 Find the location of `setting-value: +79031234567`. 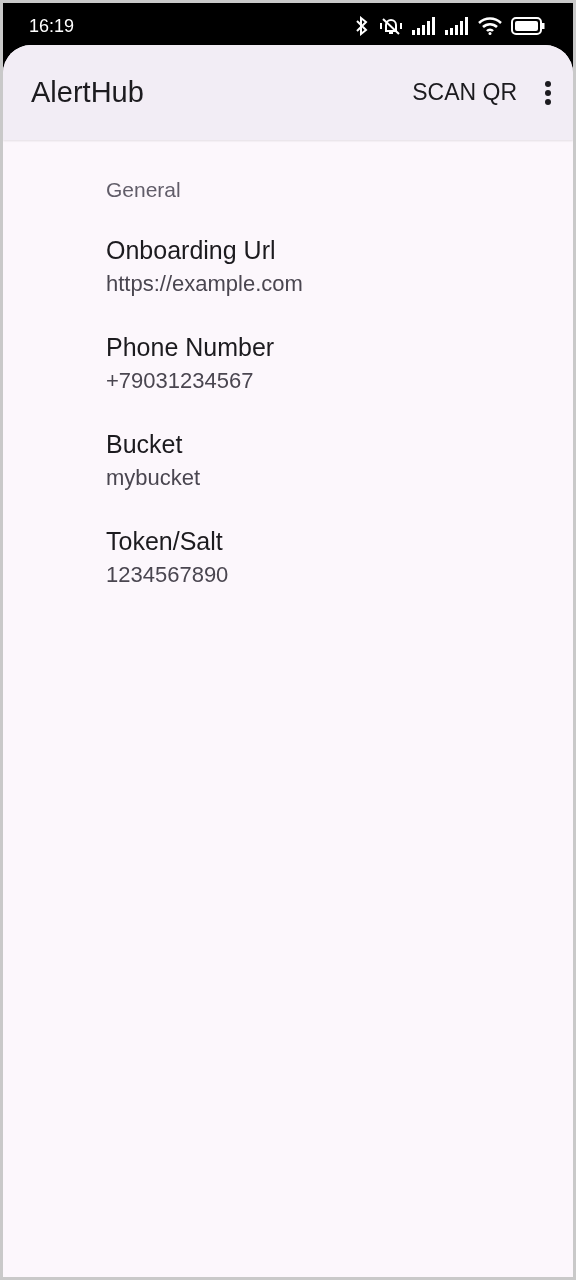

setting-value: +79031234567 is located at coordinates (180, 381).